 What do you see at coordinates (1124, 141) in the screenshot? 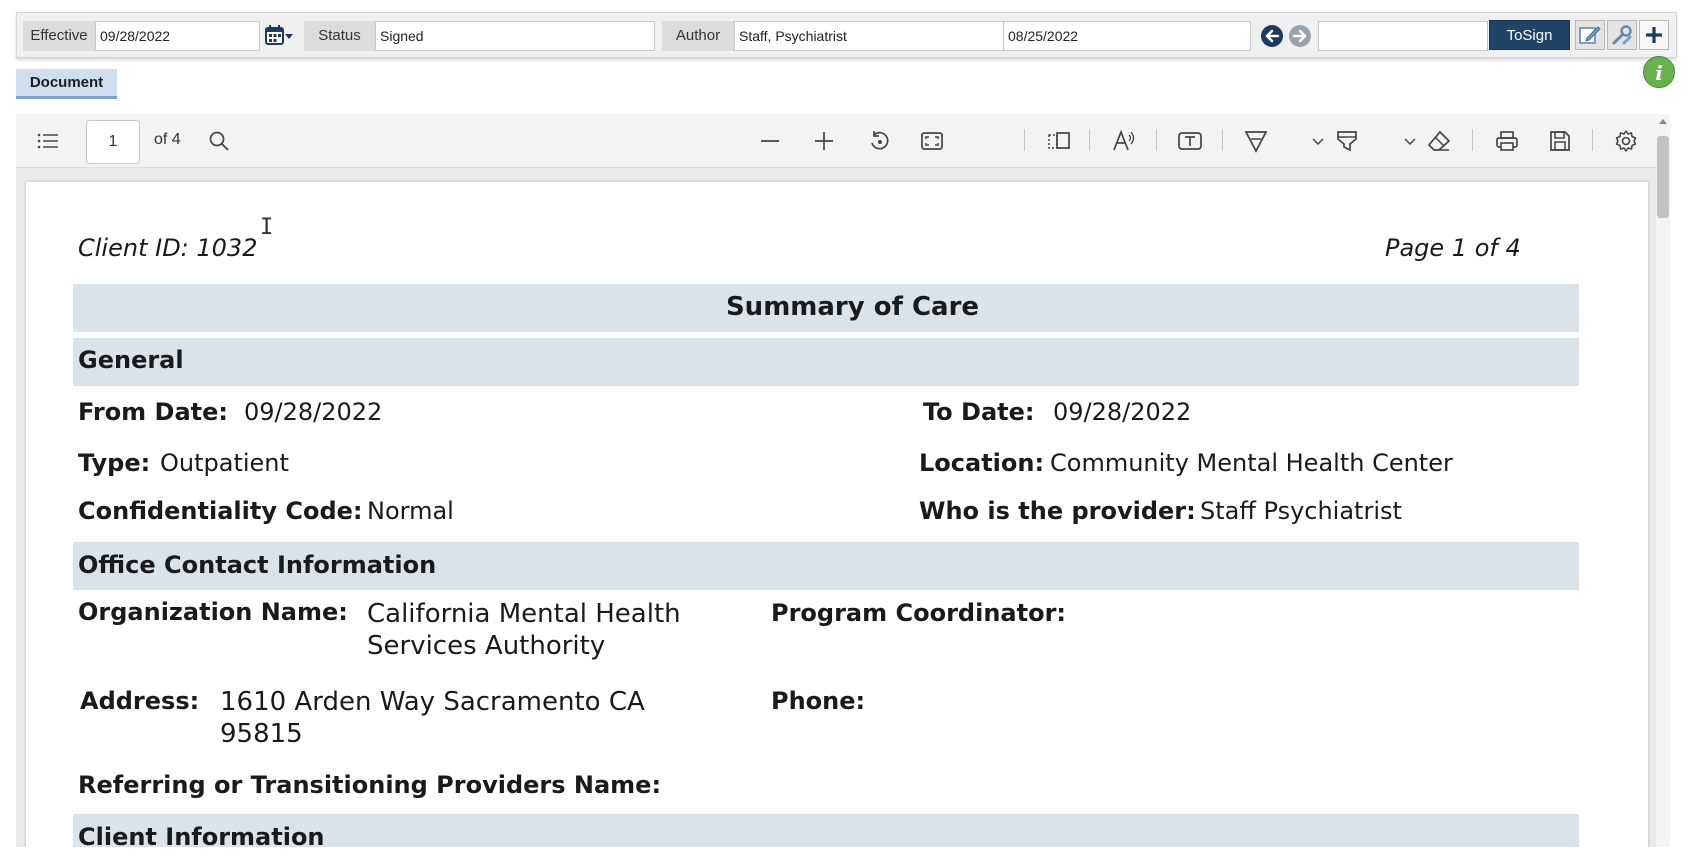
I see `read-aloud-icon` at bounding box center [1124, 141].